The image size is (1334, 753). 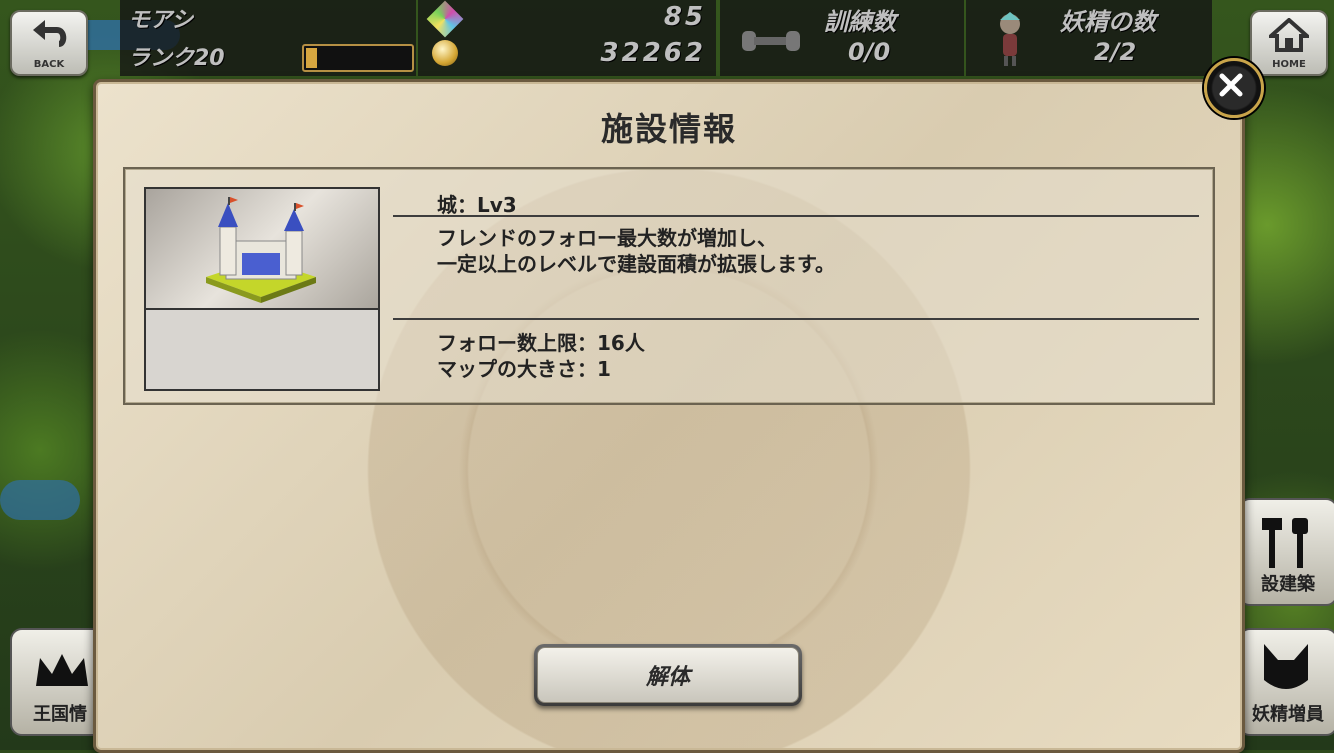 What do you see at coordinates (653, 53) in the screenshot?
I see `coin-count: 32262` at bounding box center [653, 53].